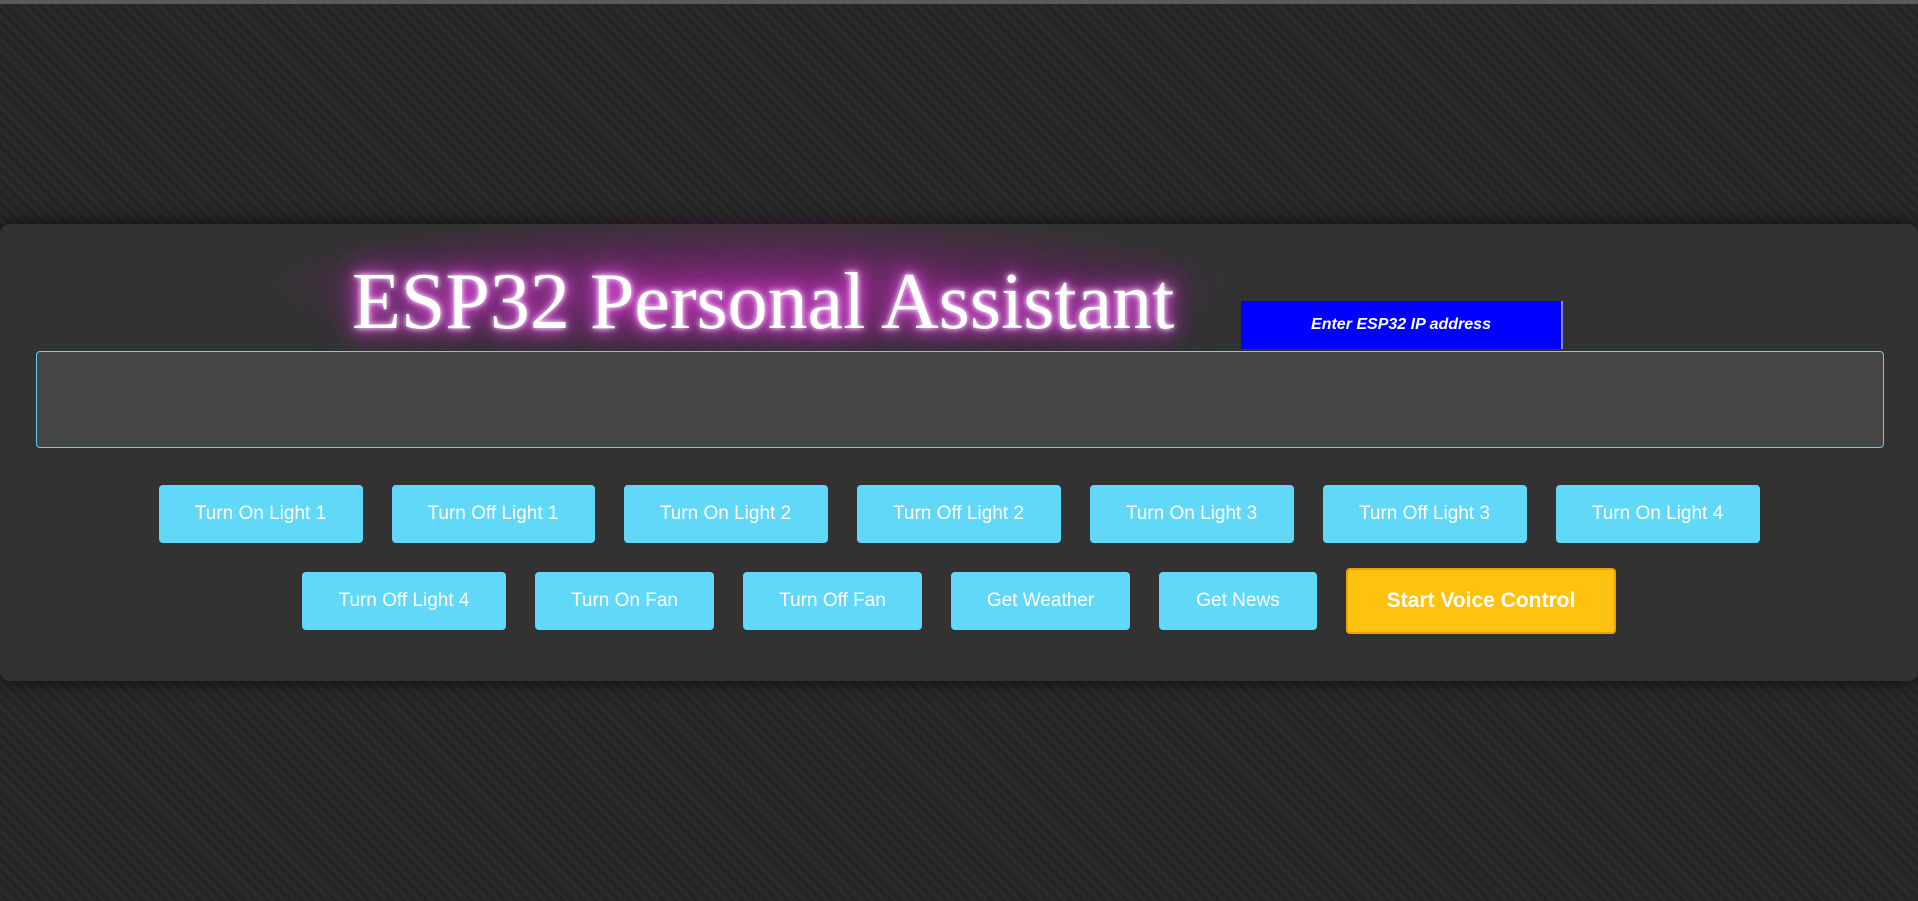 Image resolution: width=1918 pixels, height=901 pixels. I want to click on response-output-box, so click(960, 399).